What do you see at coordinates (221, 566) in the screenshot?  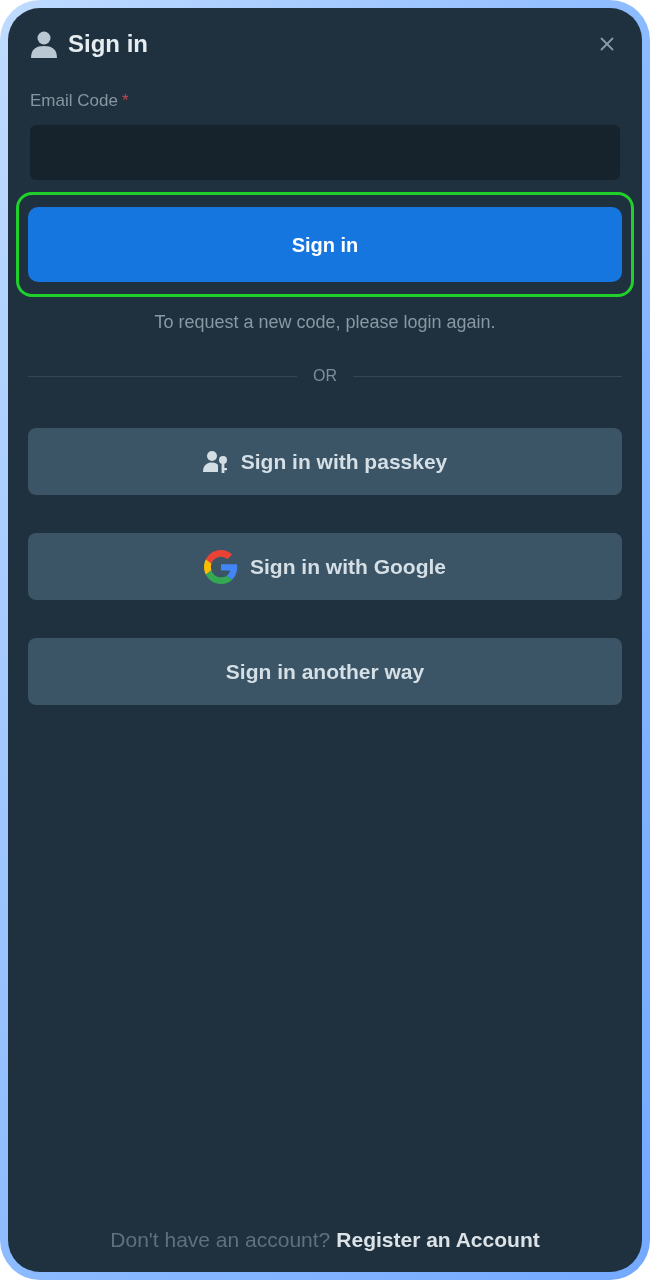 I see `google-logo-icon` at bounding box center [221, 566].